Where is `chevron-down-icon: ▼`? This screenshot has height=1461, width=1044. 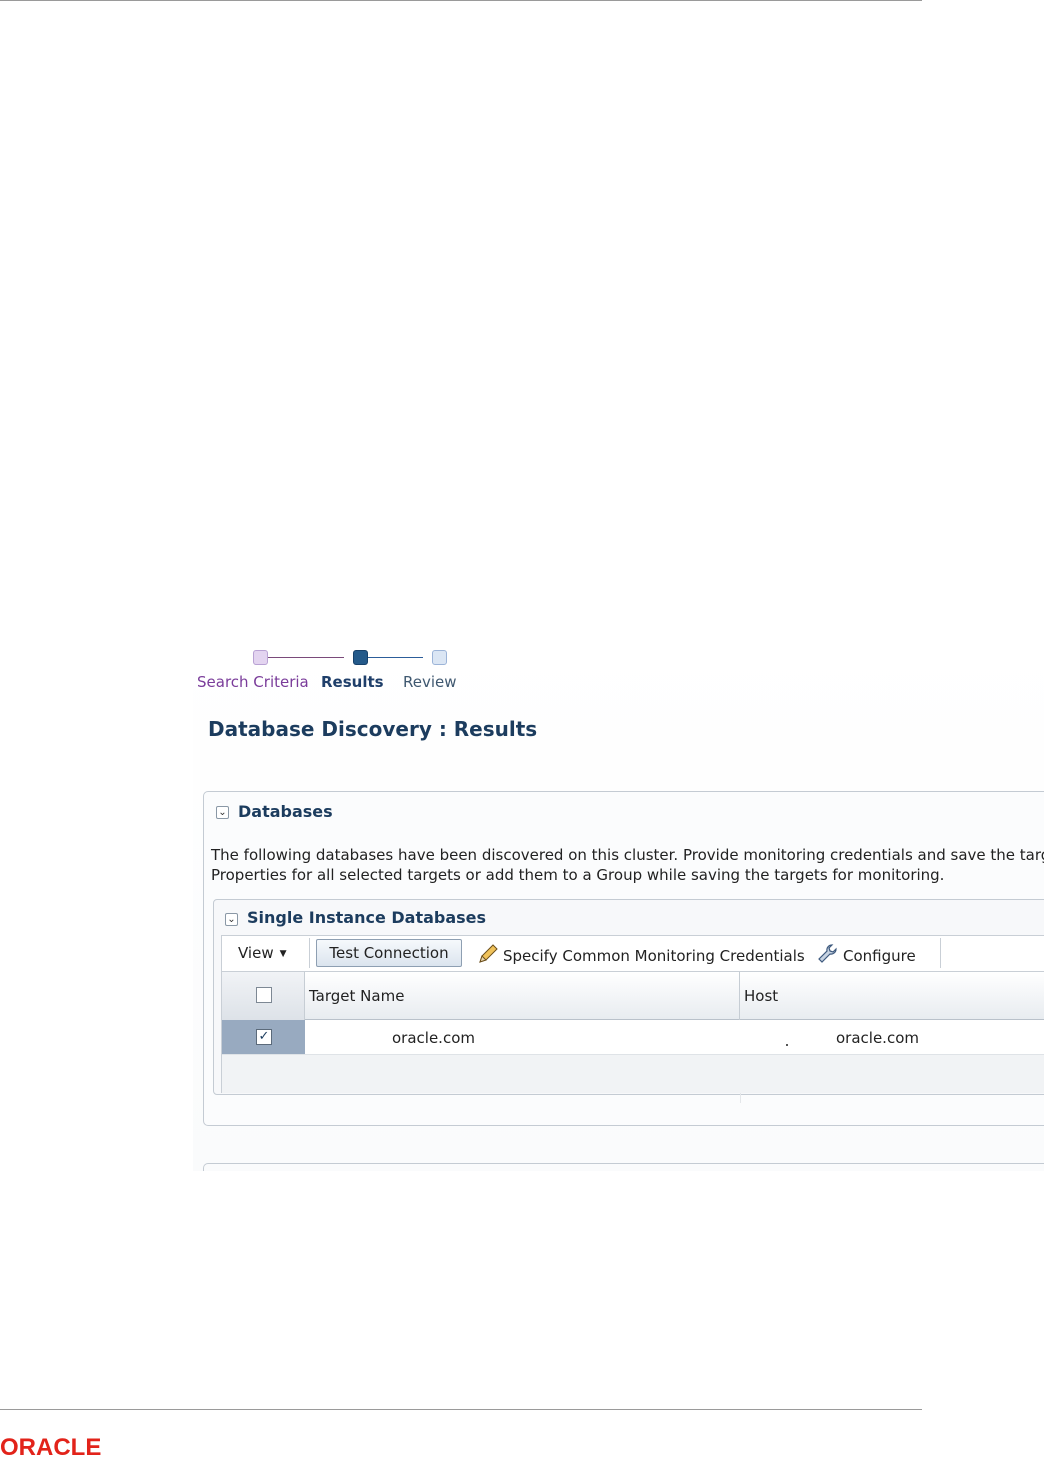
chevron-down-icon: ▼ is located at coordinates (283, 953).